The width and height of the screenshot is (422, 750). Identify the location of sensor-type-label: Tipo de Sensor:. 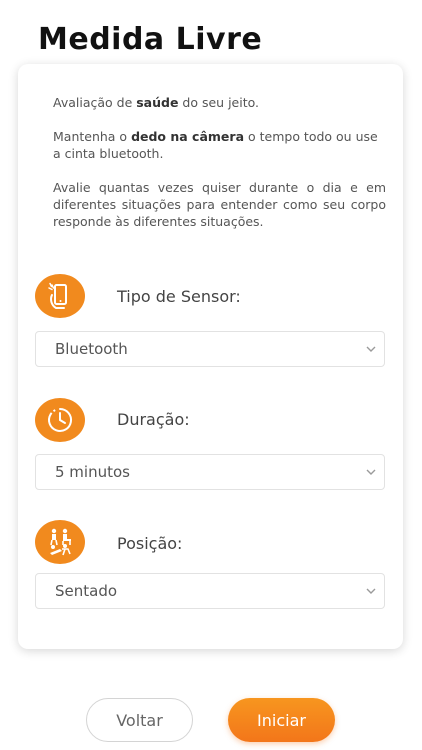
(179, 296).